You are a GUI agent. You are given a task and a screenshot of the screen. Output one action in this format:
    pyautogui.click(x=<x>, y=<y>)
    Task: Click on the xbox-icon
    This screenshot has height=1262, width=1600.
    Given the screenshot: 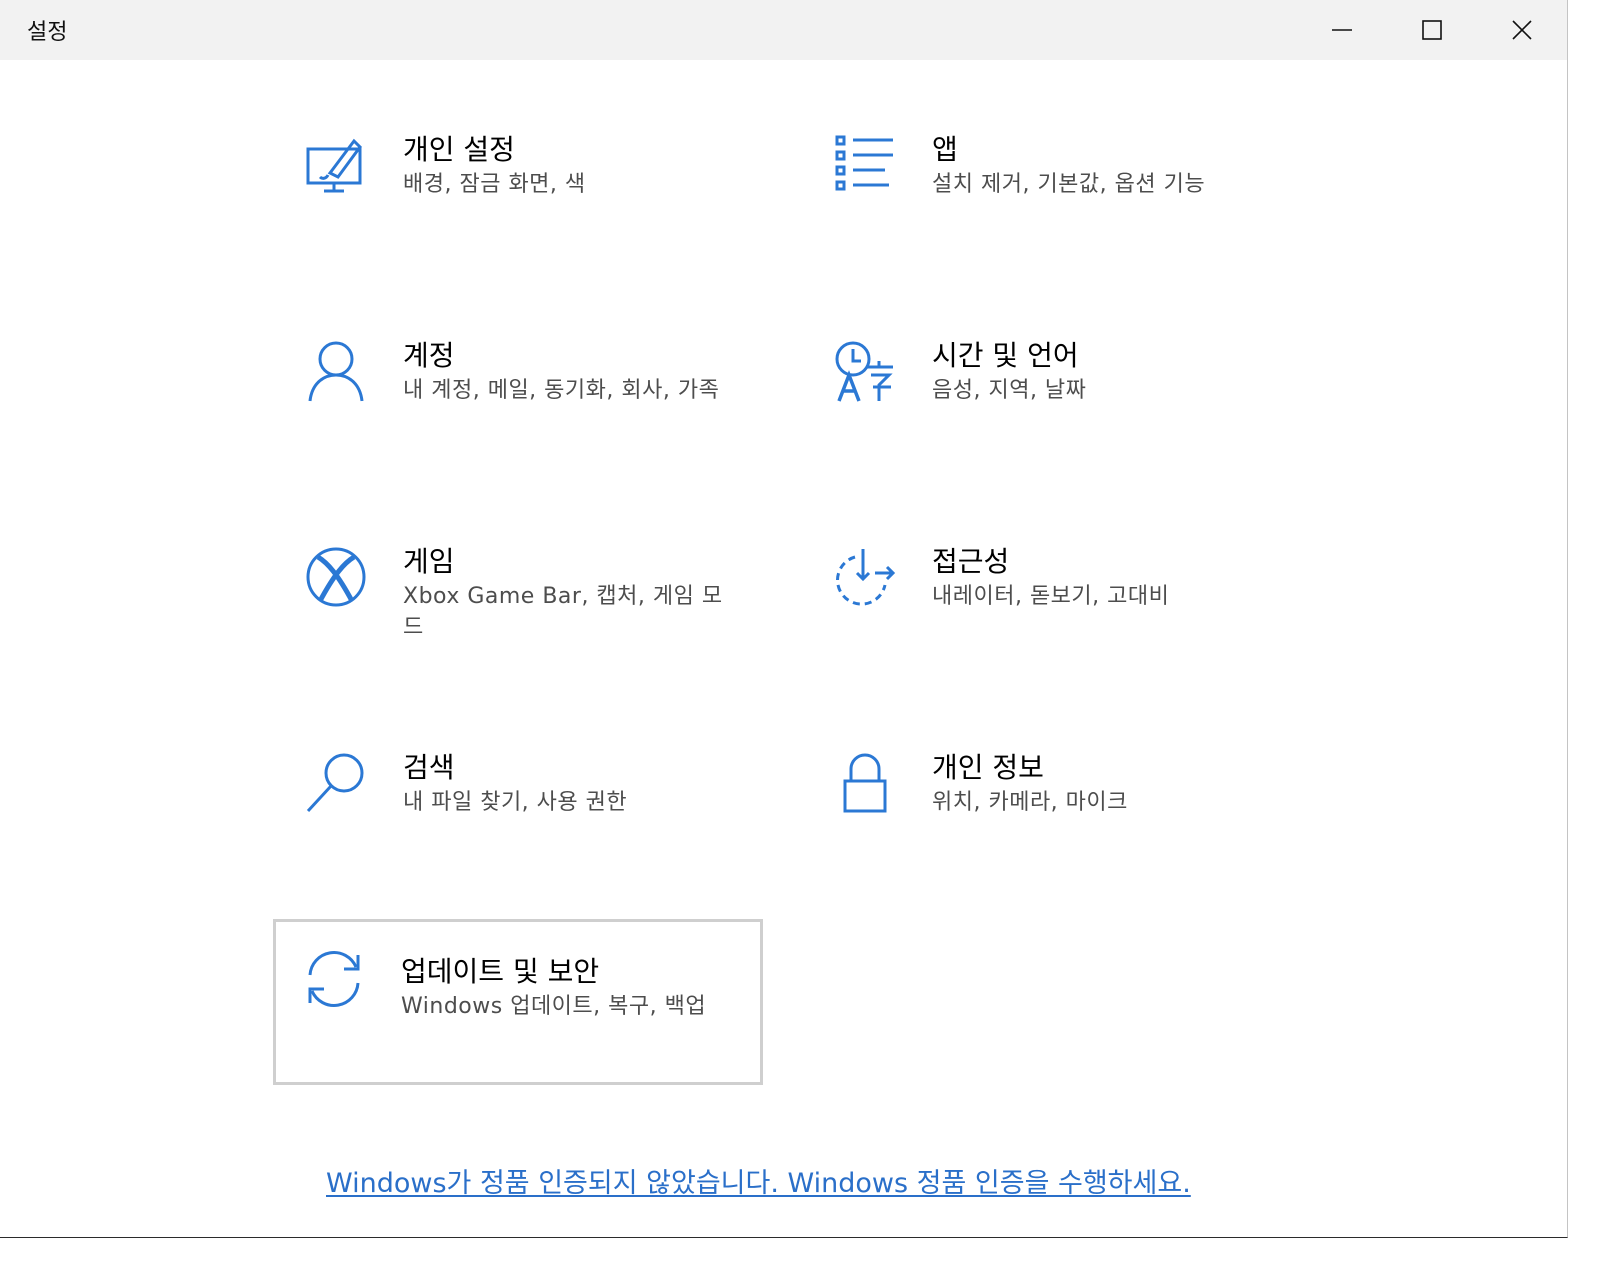 What is the action you would take?
    pyautogui.click(x=336, y=577)
    